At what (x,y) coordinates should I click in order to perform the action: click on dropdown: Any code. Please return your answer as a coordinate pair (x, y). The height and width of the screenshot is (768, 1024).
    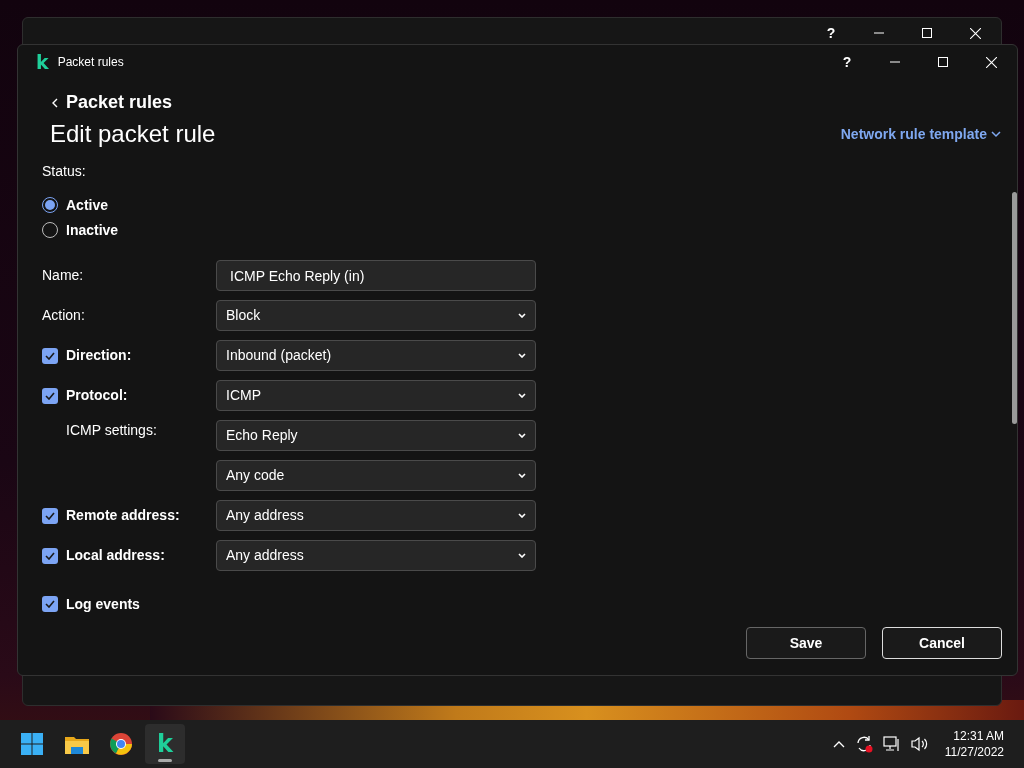
    Looking at the image, I should click on (376, 476).